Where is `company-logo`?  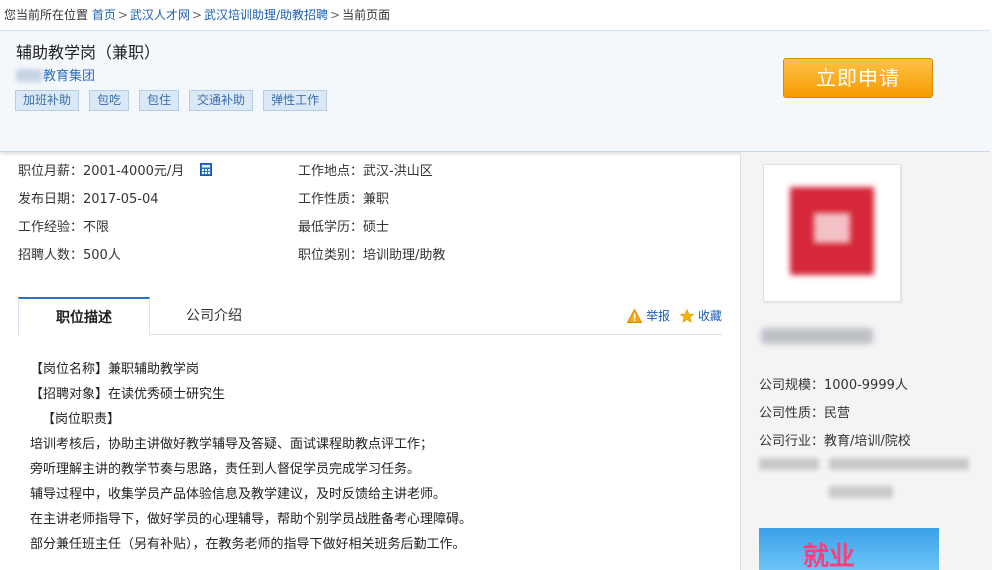
company-logo is located at coordinates (832, 233).